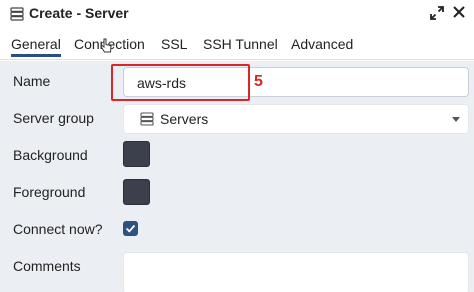 Image resolution: width=474 pixels, height=292 pixels. Describe the element at coordinates (322, 44) in the screenshot. I see `tab-advanced: Advanced` at that location.